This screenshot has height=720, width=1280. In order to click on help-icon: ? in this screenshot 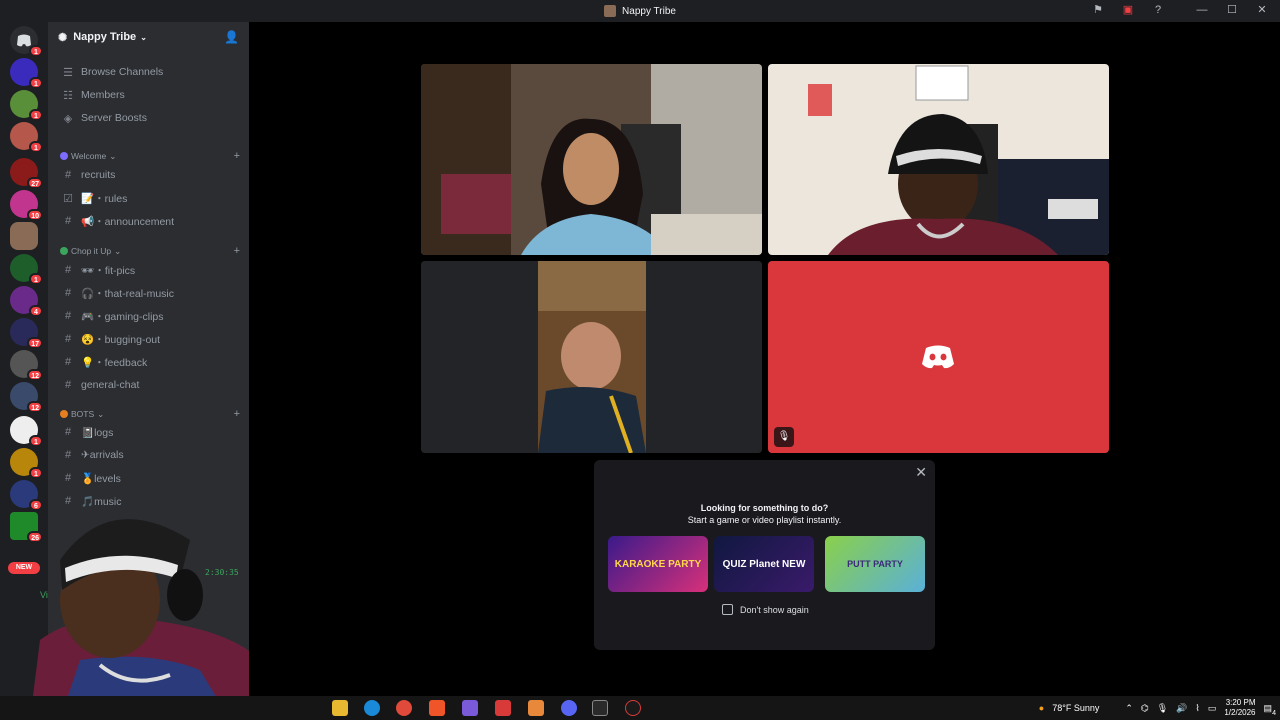, I will do `click(1158, 10)`.